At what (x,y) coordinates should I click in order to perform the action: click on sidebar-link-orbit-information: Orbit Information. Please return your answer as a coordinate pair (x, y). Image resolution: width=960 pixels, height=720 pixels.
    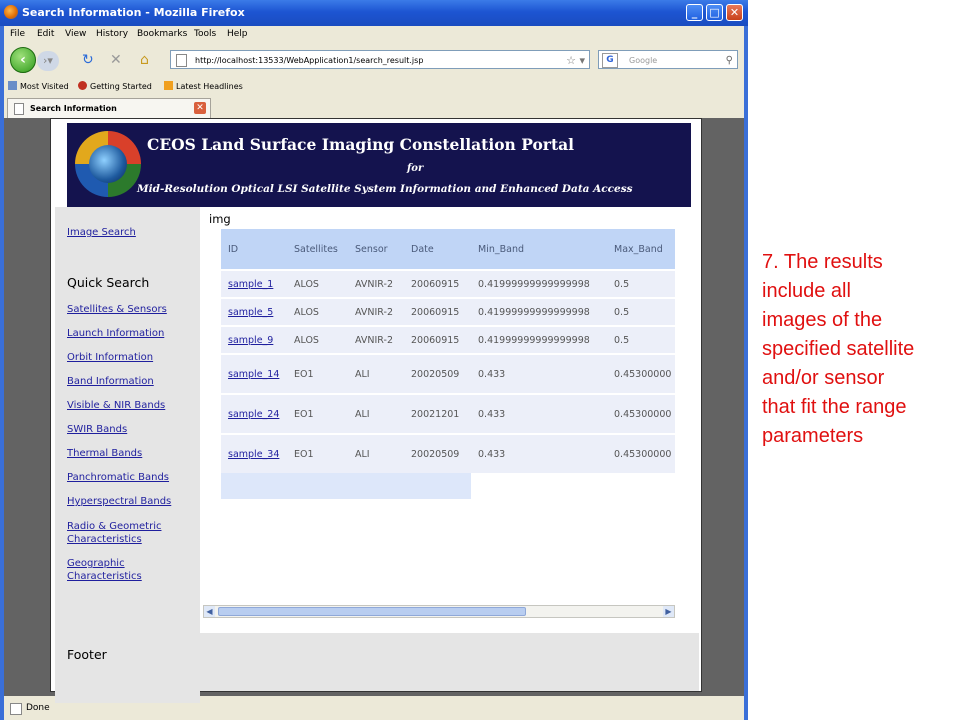
    Looking at the image, I should click on (110, 357).